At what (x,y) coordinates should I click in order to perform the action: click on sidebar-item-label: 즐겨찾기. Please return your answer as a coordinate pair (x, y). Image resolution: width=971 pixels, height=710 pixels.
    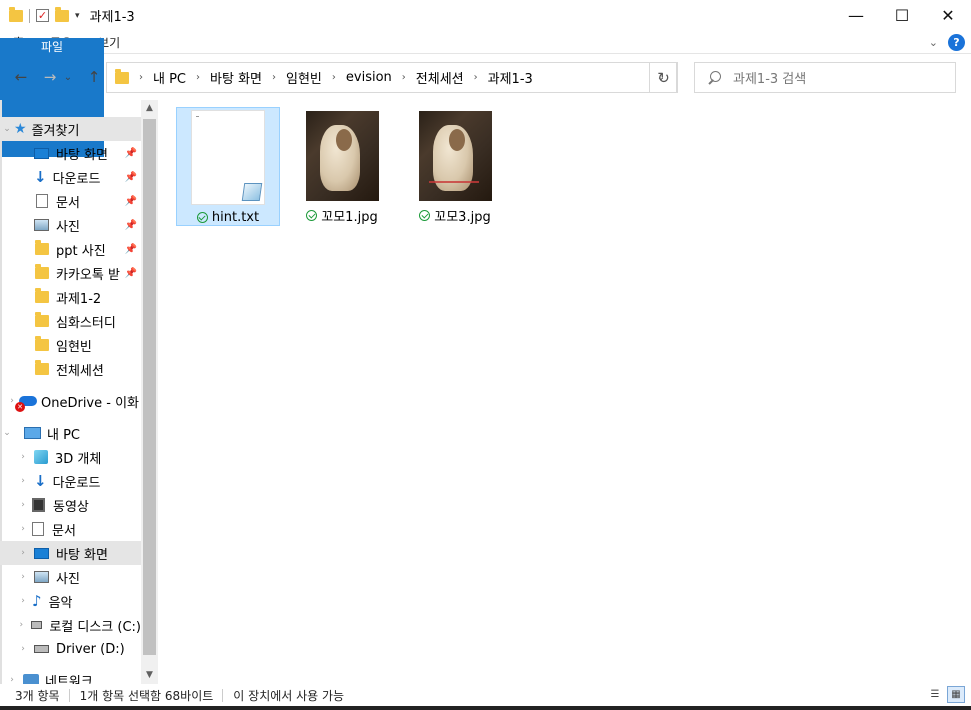
    Looking at the image, I should click on (55, 131).